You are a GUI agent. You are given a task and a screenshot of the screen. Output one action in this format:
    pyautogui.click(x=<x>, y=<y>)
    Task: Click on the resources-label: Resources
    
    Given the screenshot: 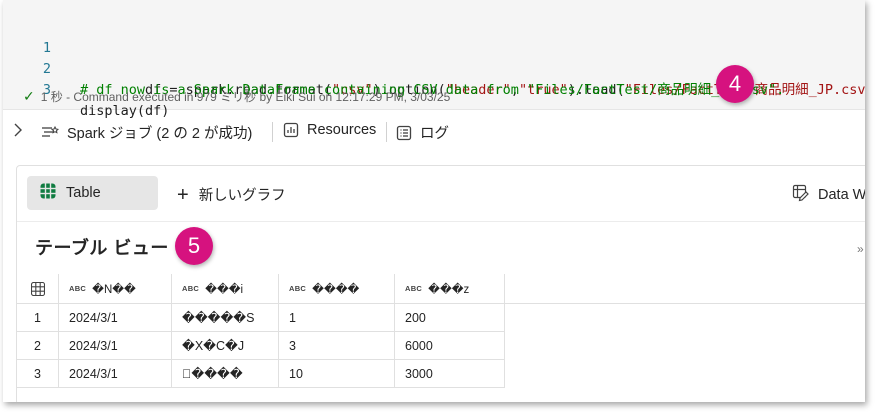 What is the action you would take?
    pyautogui.click(x=342, y=130)
    